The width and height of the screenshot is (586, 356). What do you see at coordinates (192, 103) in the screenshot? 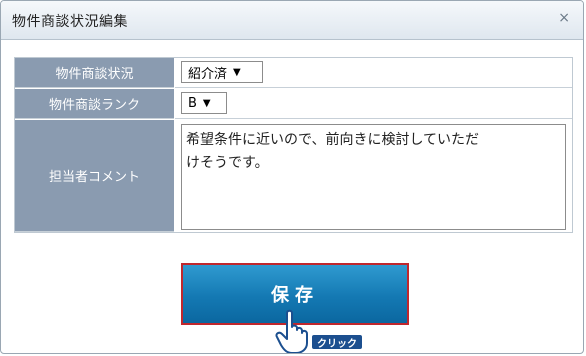
I see `rank-select-value: B` at bounding box center [192, 103].